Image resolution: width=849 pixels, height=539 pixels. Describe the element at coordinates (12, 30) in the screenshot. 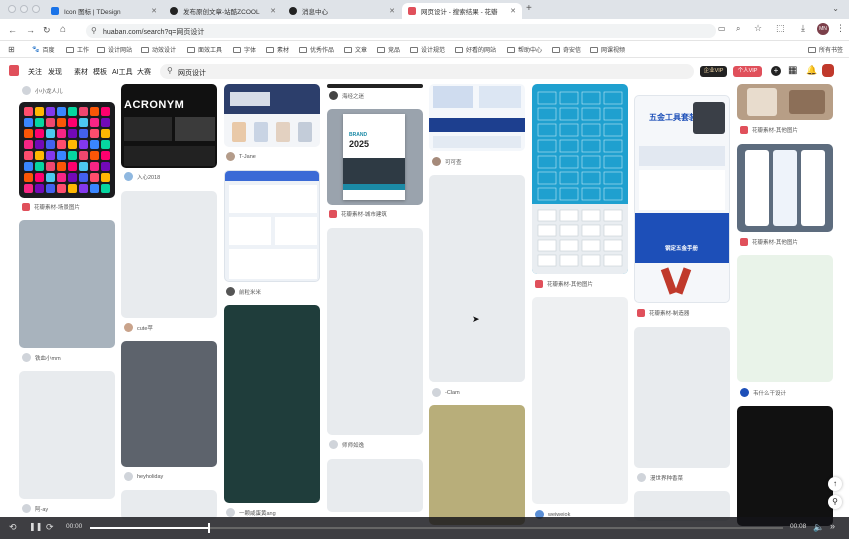

I see `back-icon: ←` at that location.